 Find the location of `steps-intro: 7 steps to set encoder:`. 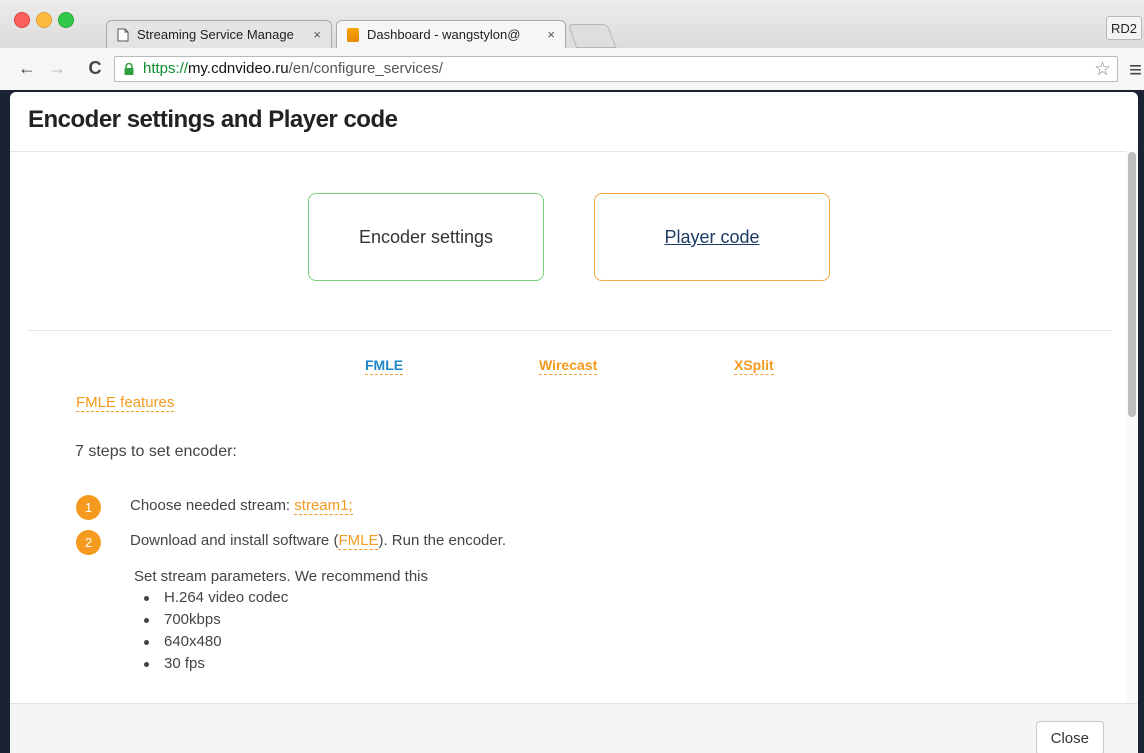

steps-intro: 7 steps to set encoder: is located at coordinates (156, 451).